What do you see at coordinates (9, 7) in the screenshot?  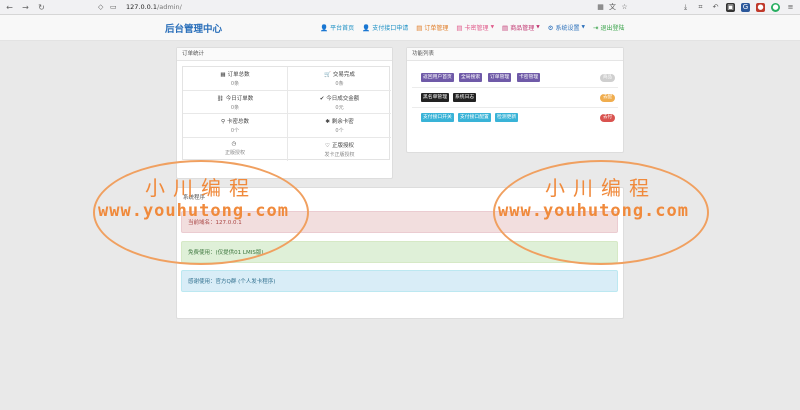 I see `back-icon: ←` at bounding box center [9, 7].